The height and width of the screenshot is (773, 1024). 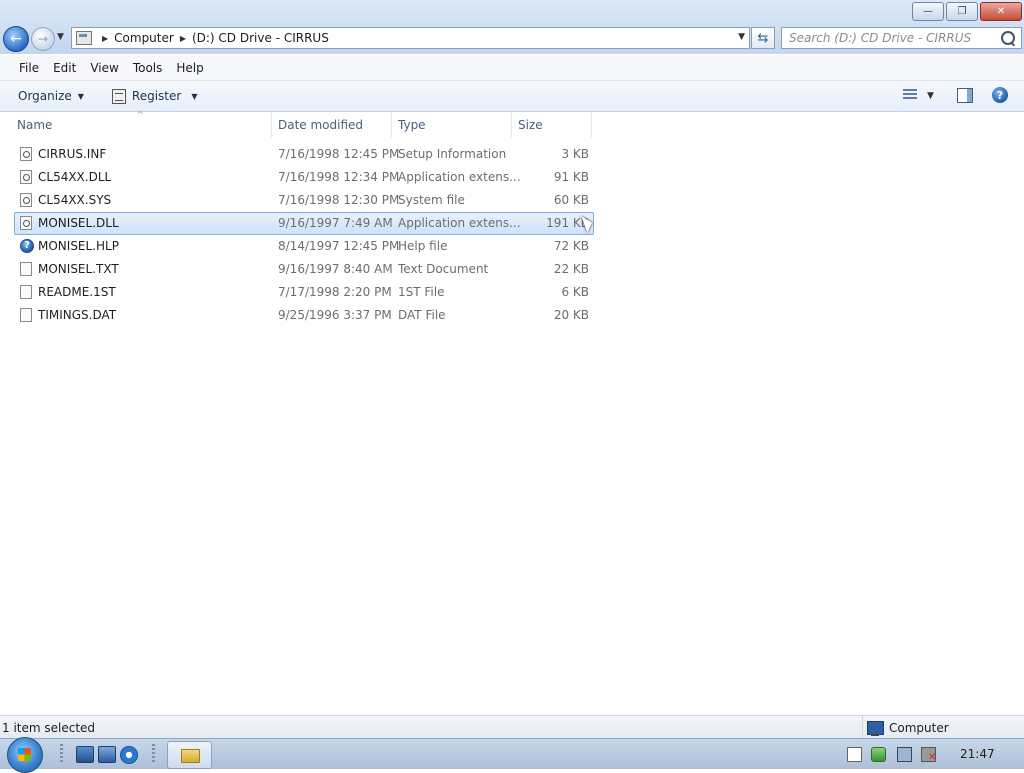 I want to click on address-dropdown-icon: ▼, so click(x=741, y=37).